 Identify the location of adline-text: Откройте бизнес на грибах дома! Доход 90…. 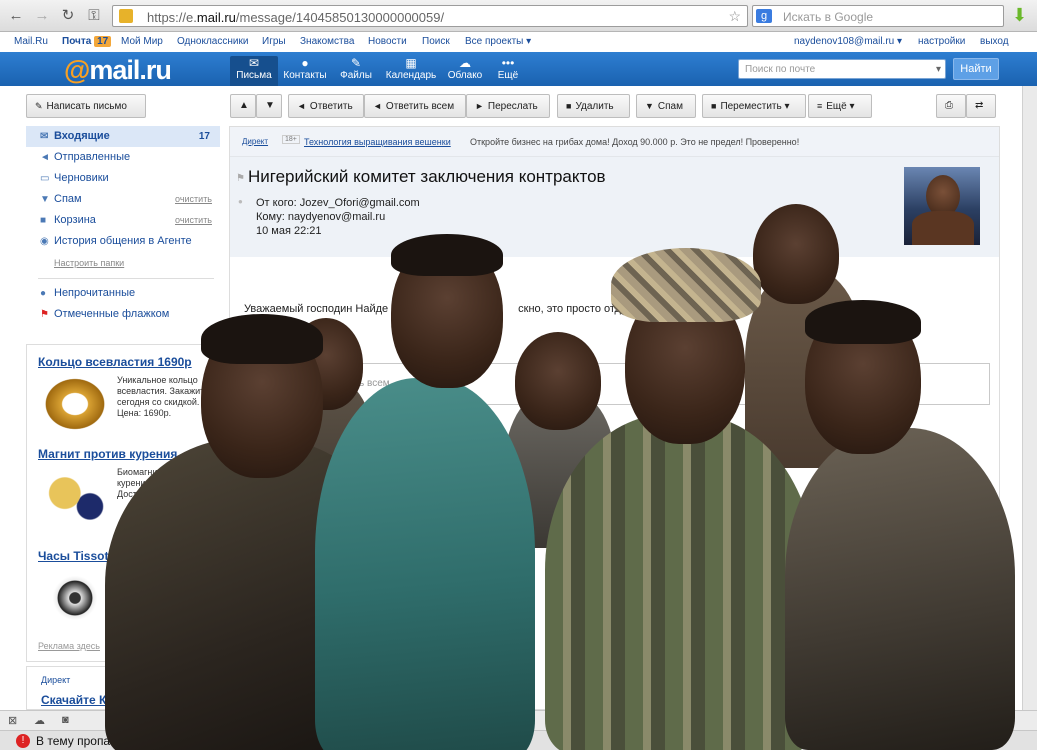
(635, 142).